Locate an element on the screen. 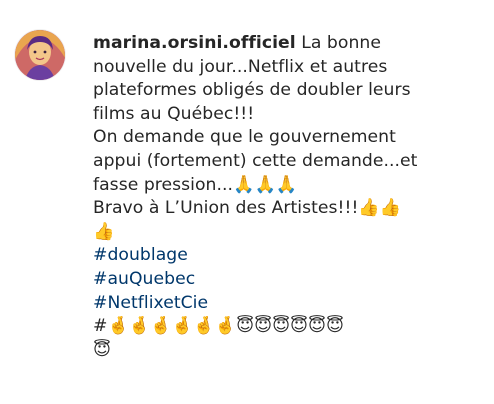  comment-line-6: appui (fortement) cette demande...et is located at coordinates (255, 160).